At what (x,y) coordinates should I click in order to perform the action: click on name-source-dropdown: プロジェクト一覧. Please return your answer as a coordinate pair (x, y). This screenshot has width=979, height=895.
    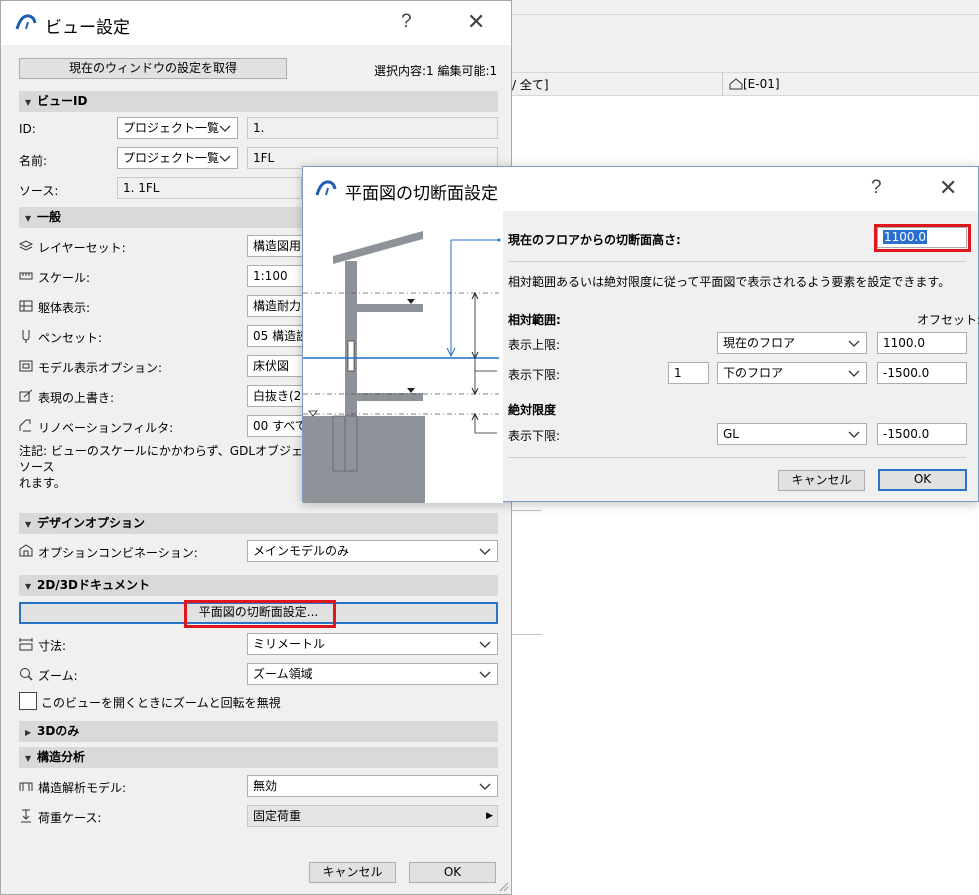
    Looking at the image, I should click on (177, 158).